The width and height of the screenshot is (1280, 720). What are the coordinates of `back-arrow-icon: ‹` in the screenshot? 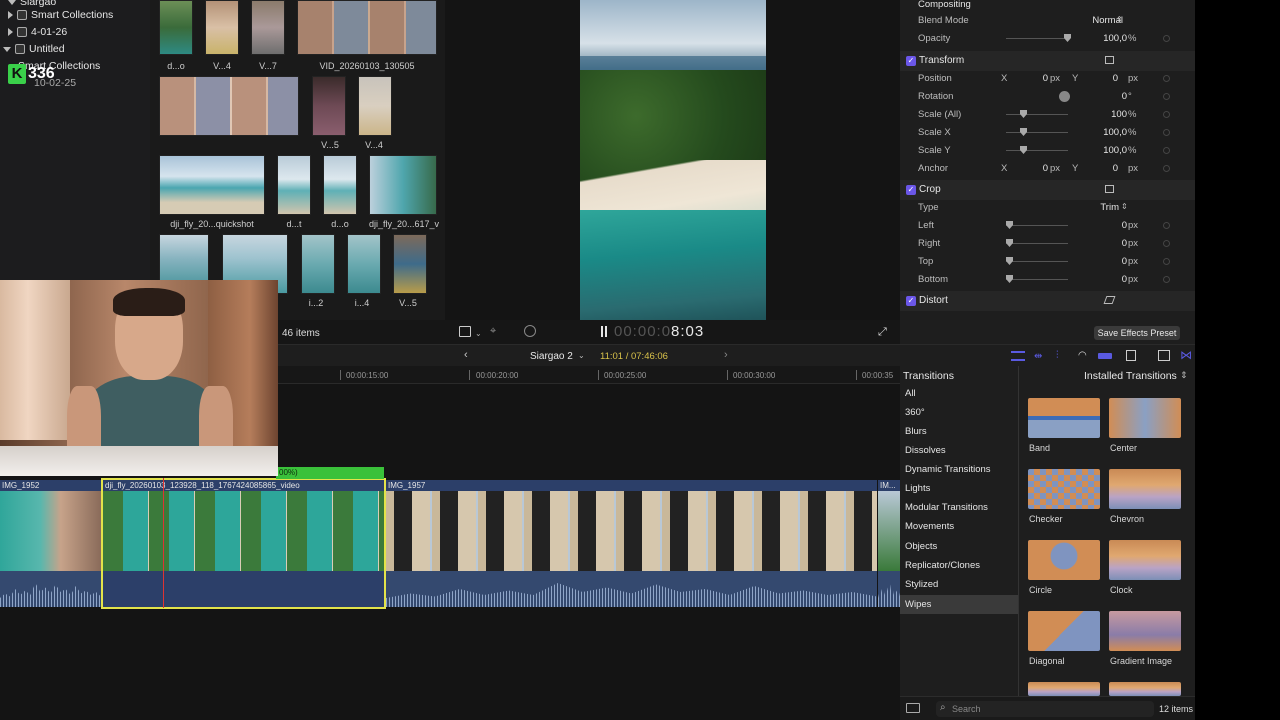 It's located at (466, 355).